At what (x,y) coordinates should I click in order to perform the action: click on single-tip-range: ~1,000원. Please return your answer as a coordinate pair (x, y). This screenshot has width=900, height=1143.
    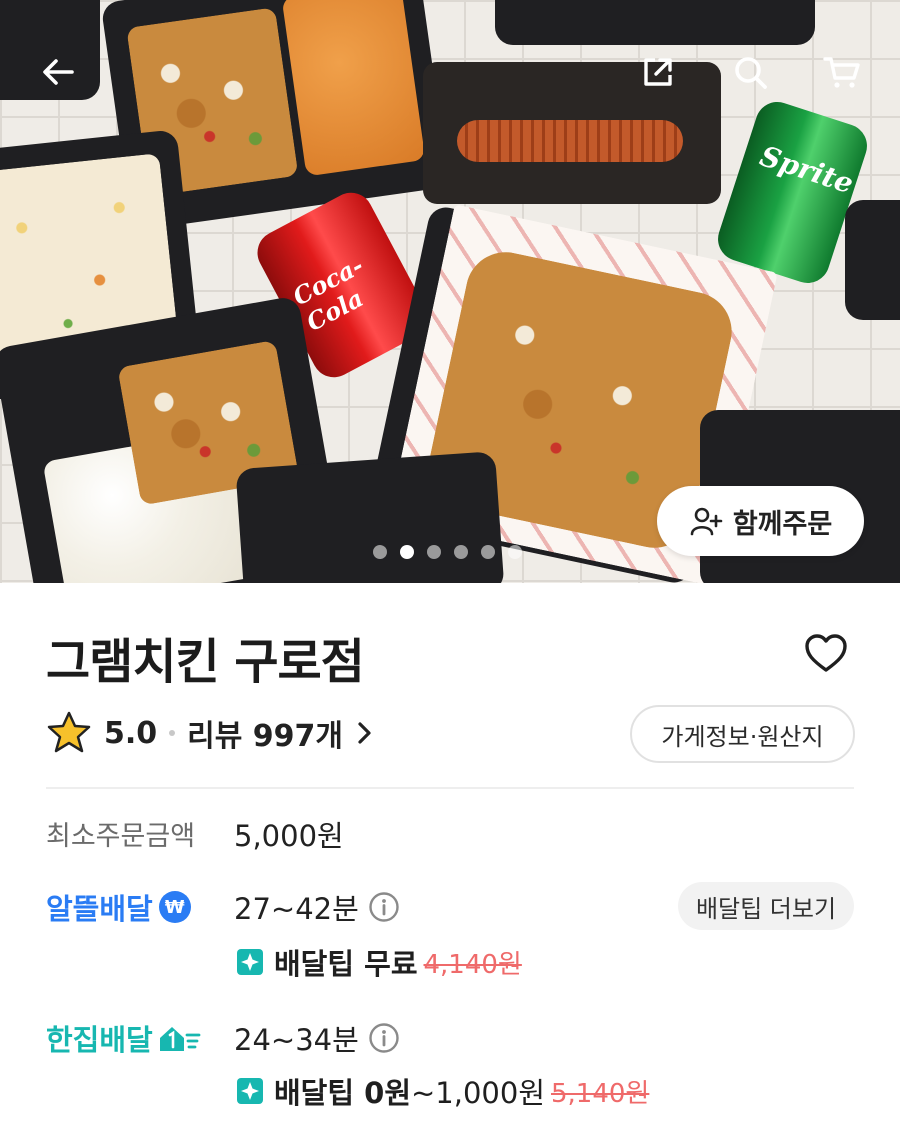
    Looking at the image, I should click on (478, 1093).